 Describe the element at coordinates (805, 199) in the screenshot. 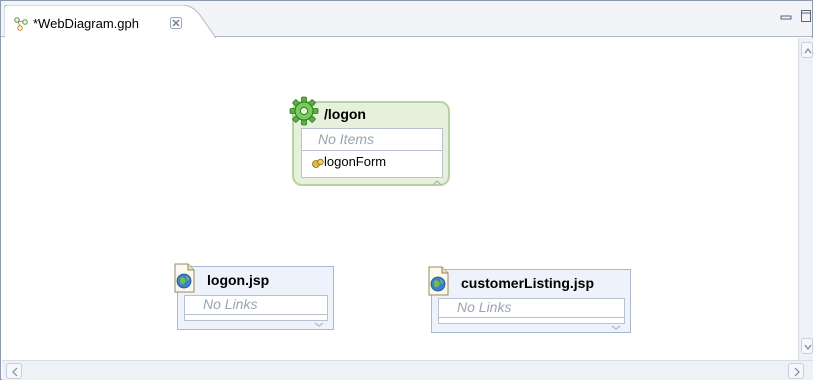

I see `vertical-scrollbar` at that location.